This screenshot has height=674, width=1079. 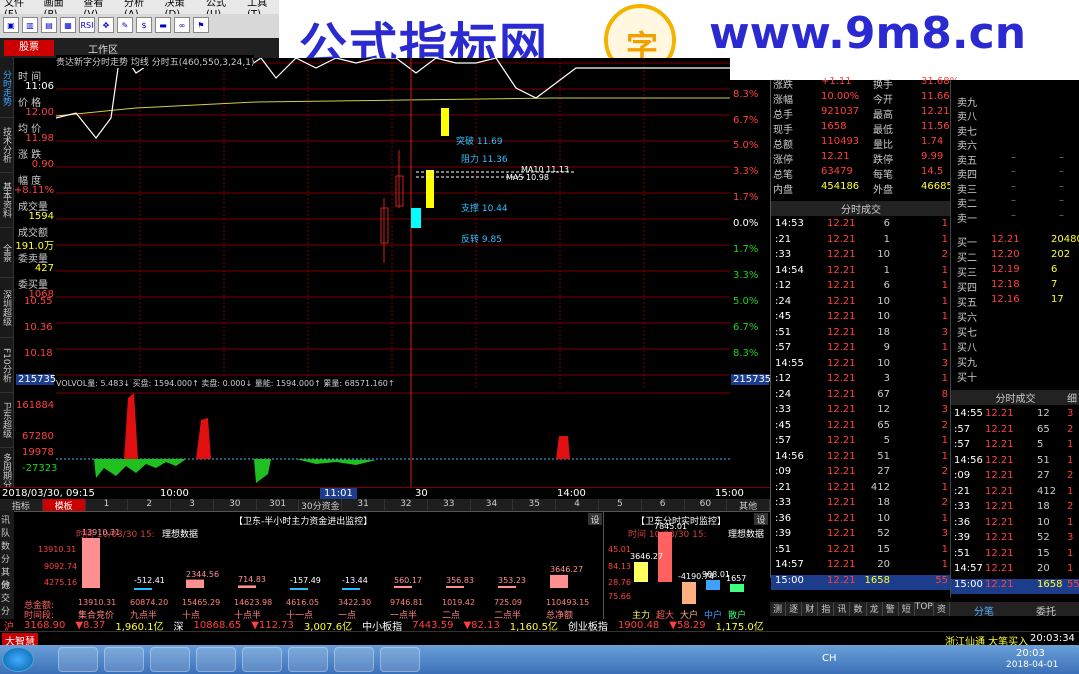 I want to click on move-icon: ✥, so click(x=106, y=25).